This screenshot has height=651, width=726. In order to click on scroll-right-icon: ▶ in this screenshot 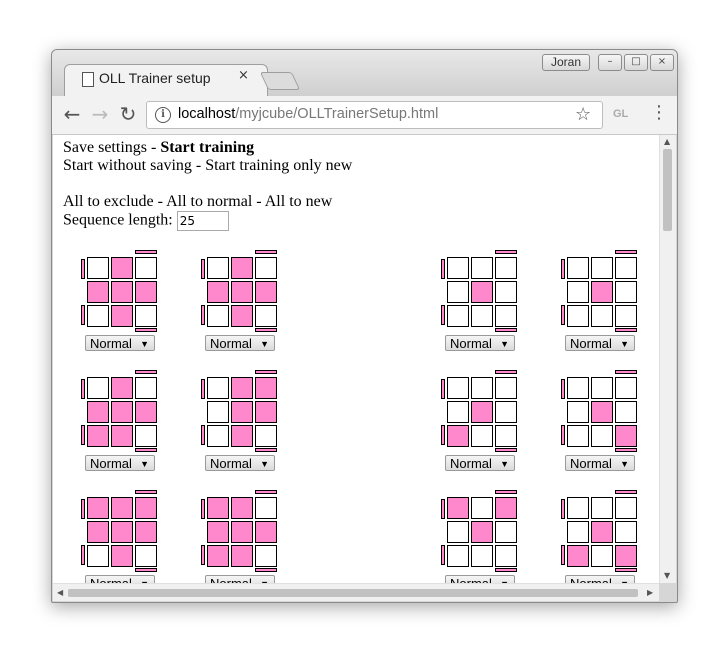, I will do `click(650, 592)`.